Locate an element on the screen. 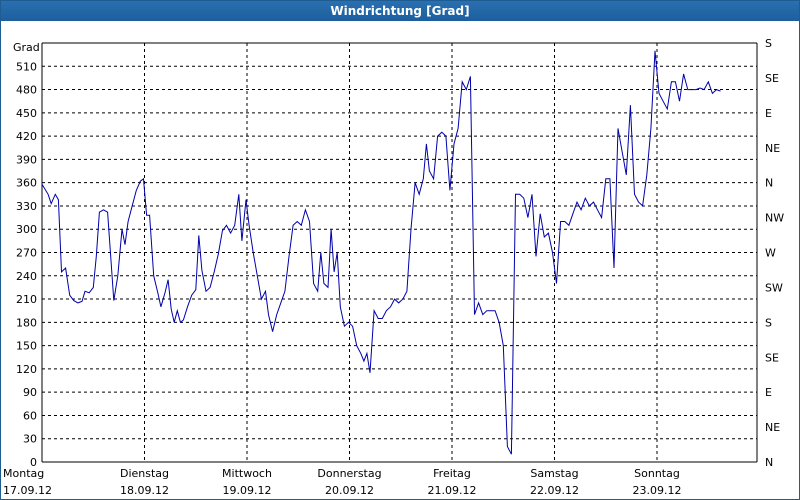 This screenshot has height=500, width=800. x-tick-day: Sonntag is located at coordinates (657, 473).